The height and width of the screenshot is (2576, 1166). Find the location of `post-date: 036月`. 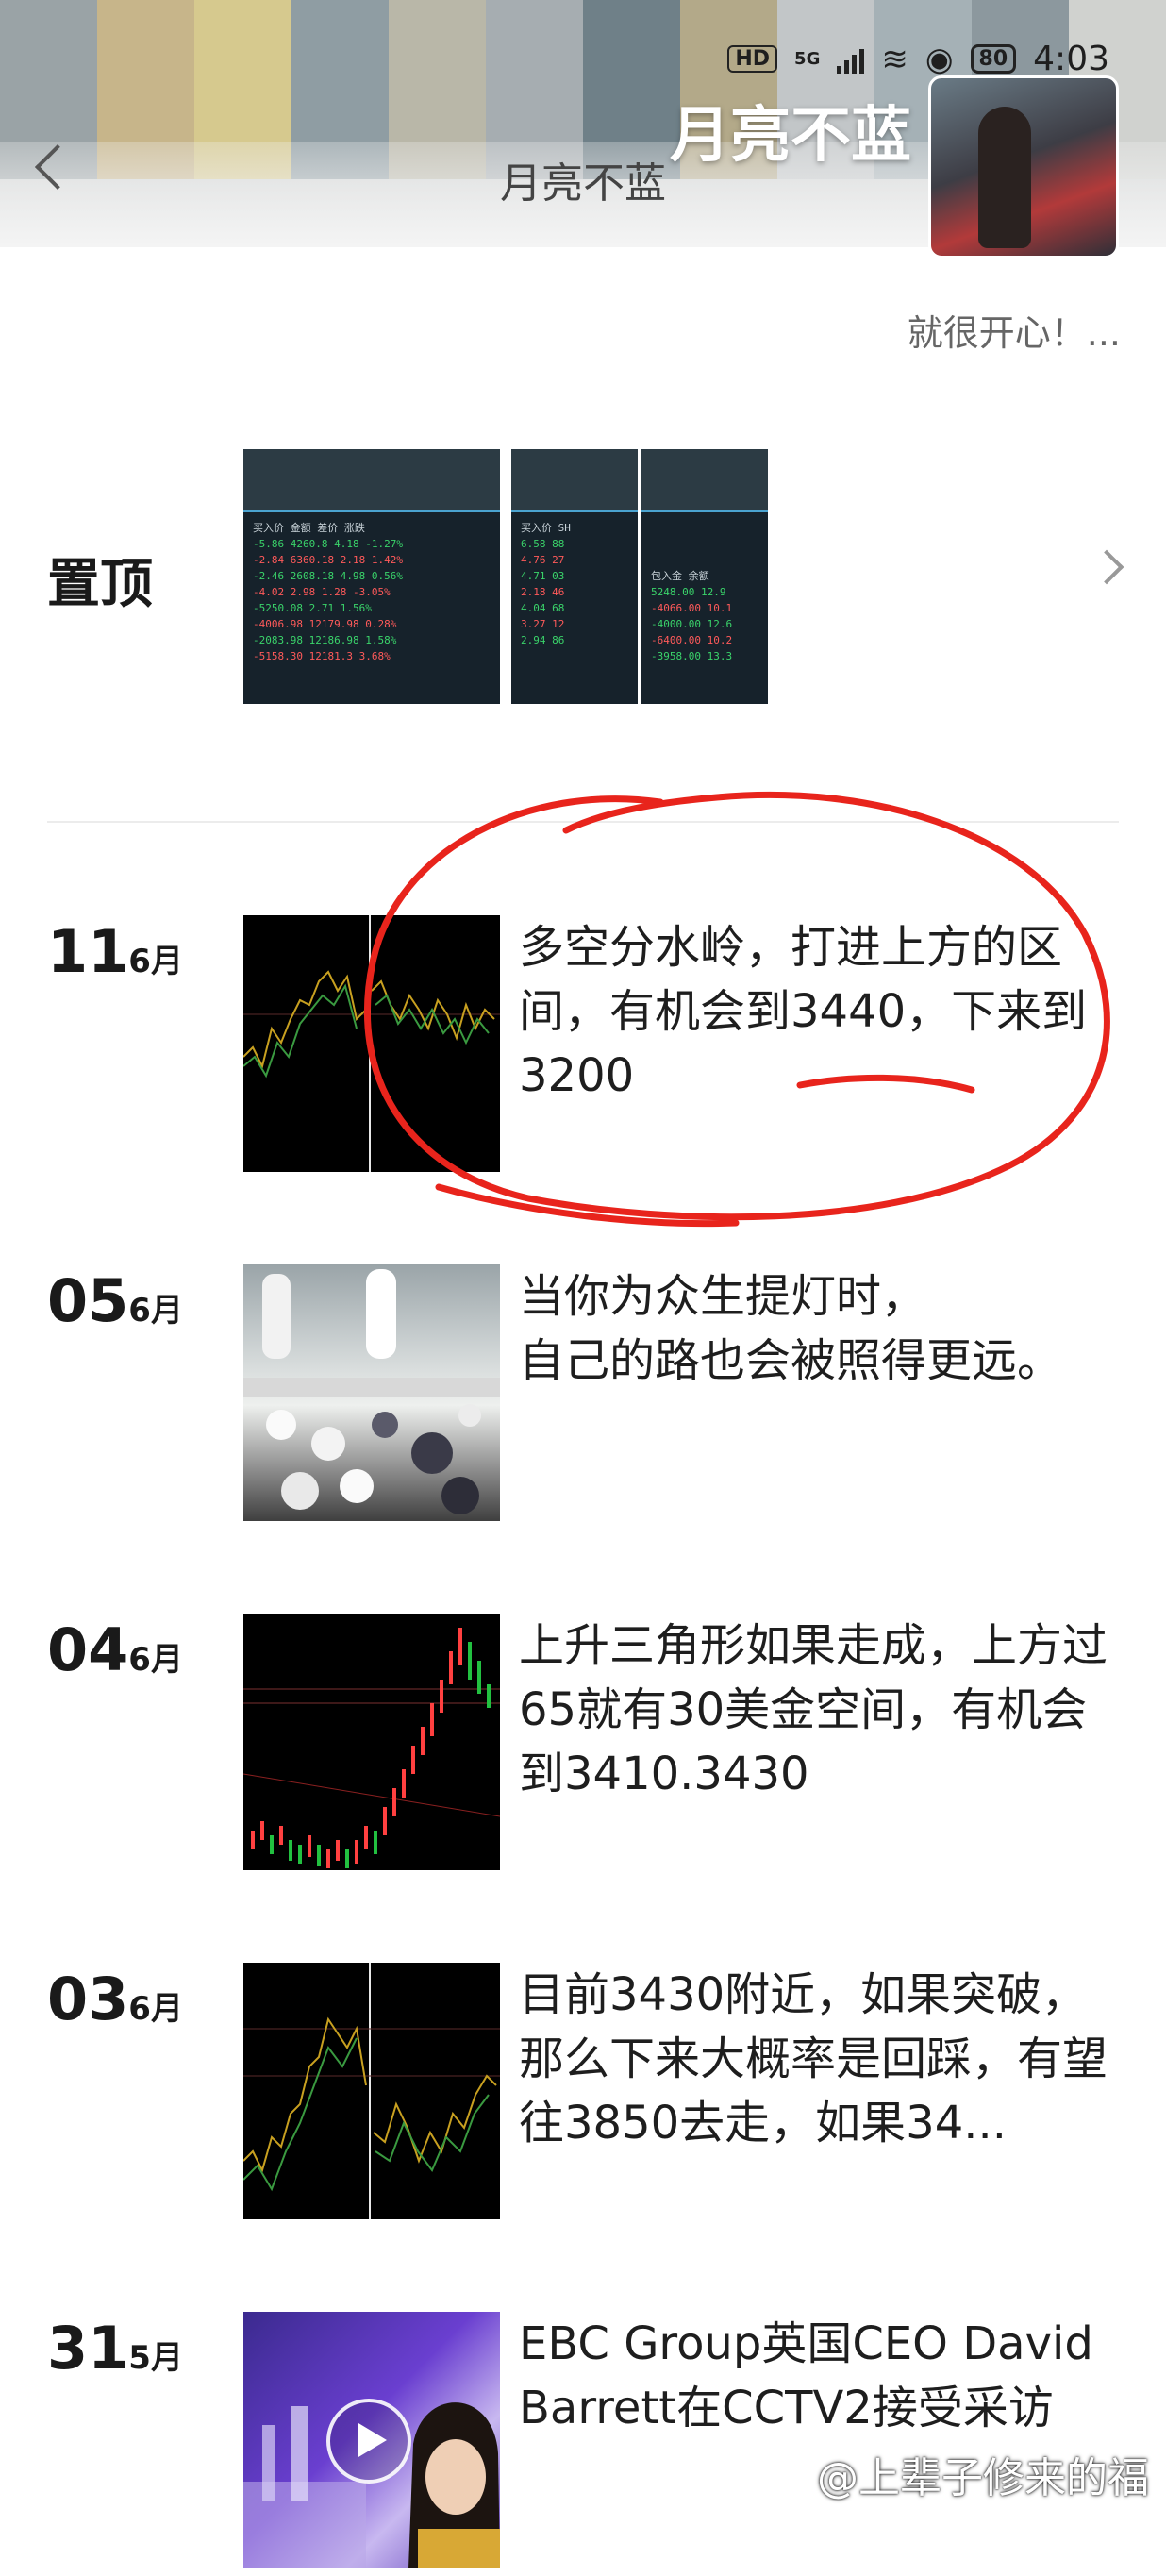

post-date: 036月 is located at coordinates (115, 1999).